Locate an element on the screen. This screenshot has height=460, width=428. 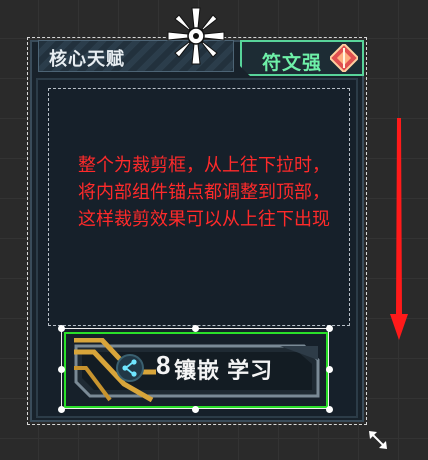
tab-core-talent-label: 核心天赋 is located at coordinates (87, 59).